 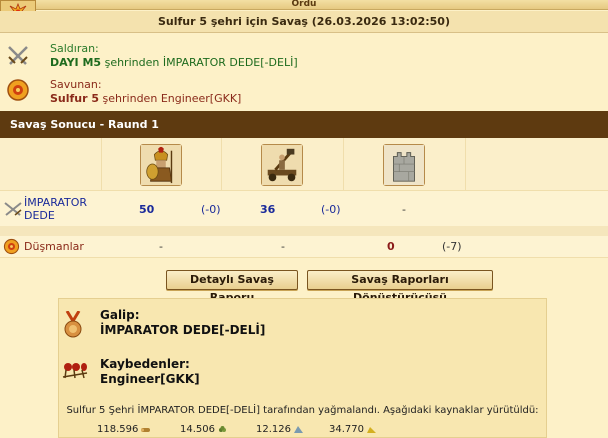 I want to click on window-titlebar: Ordu, so click(x=304, y=5).